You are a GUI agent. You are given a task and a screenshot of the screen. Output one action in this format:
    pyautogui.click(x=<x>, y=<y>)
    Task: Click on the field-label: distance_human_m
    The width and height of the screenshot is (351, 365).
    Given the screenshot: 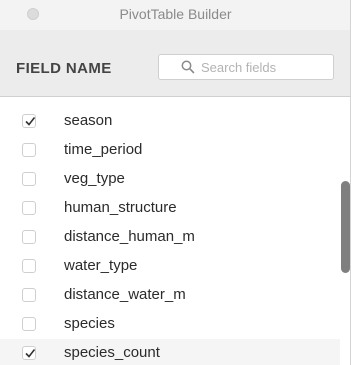 What is the action you would take?
    pyautogui.click(x=129, y=236)
    